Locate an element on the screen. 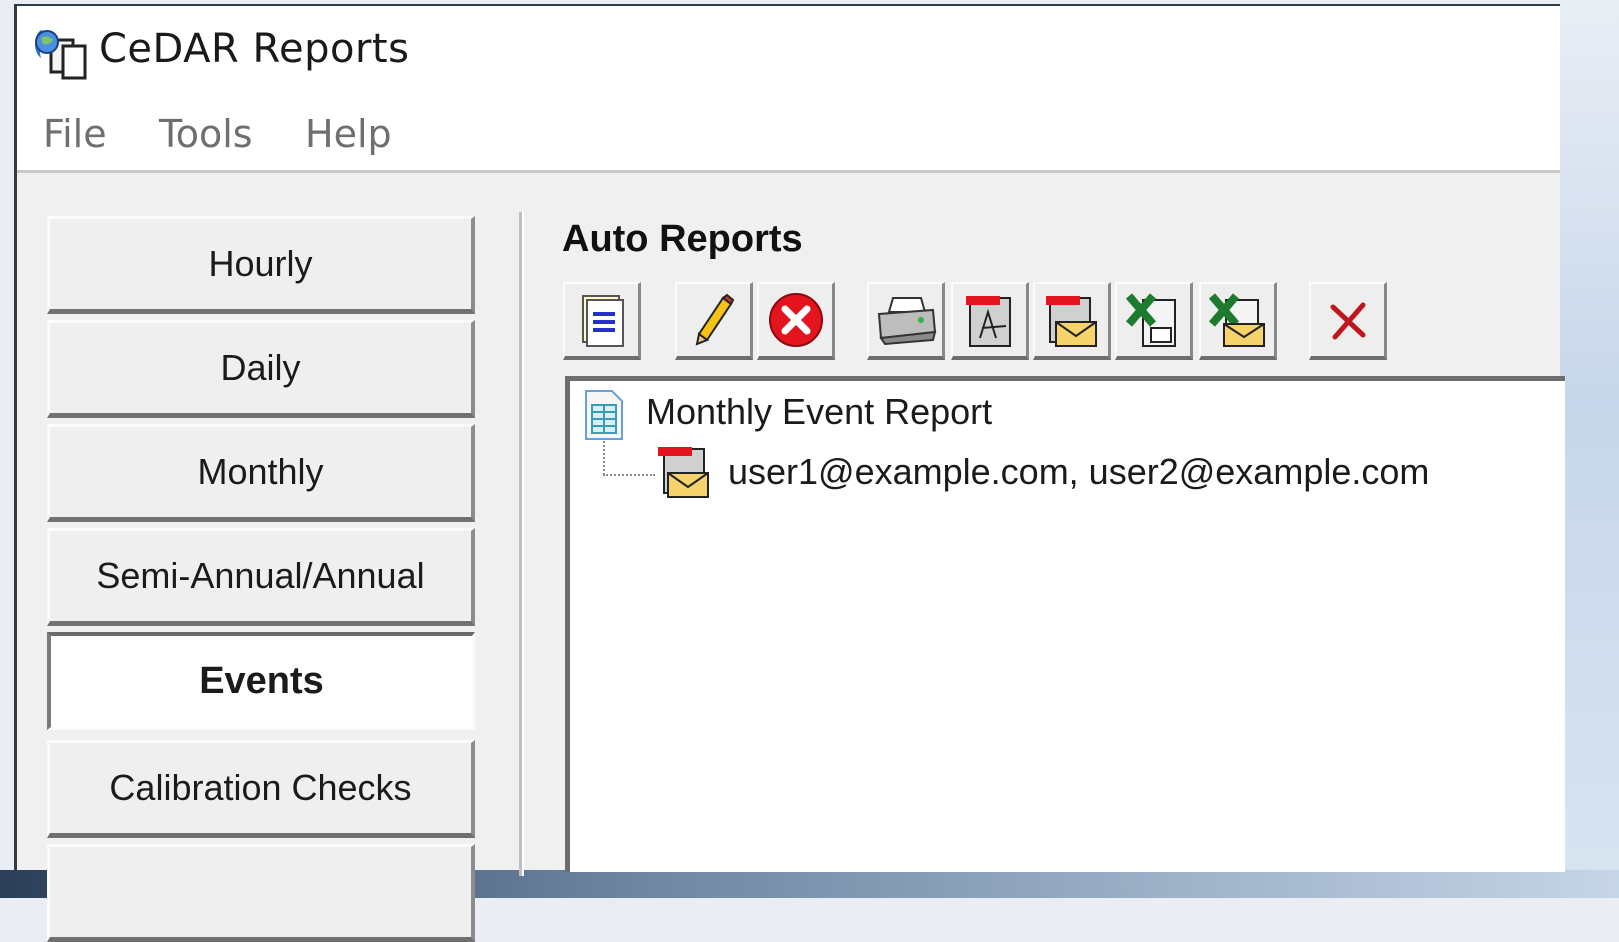  document-list-icon is located at coordinates (602, 321).